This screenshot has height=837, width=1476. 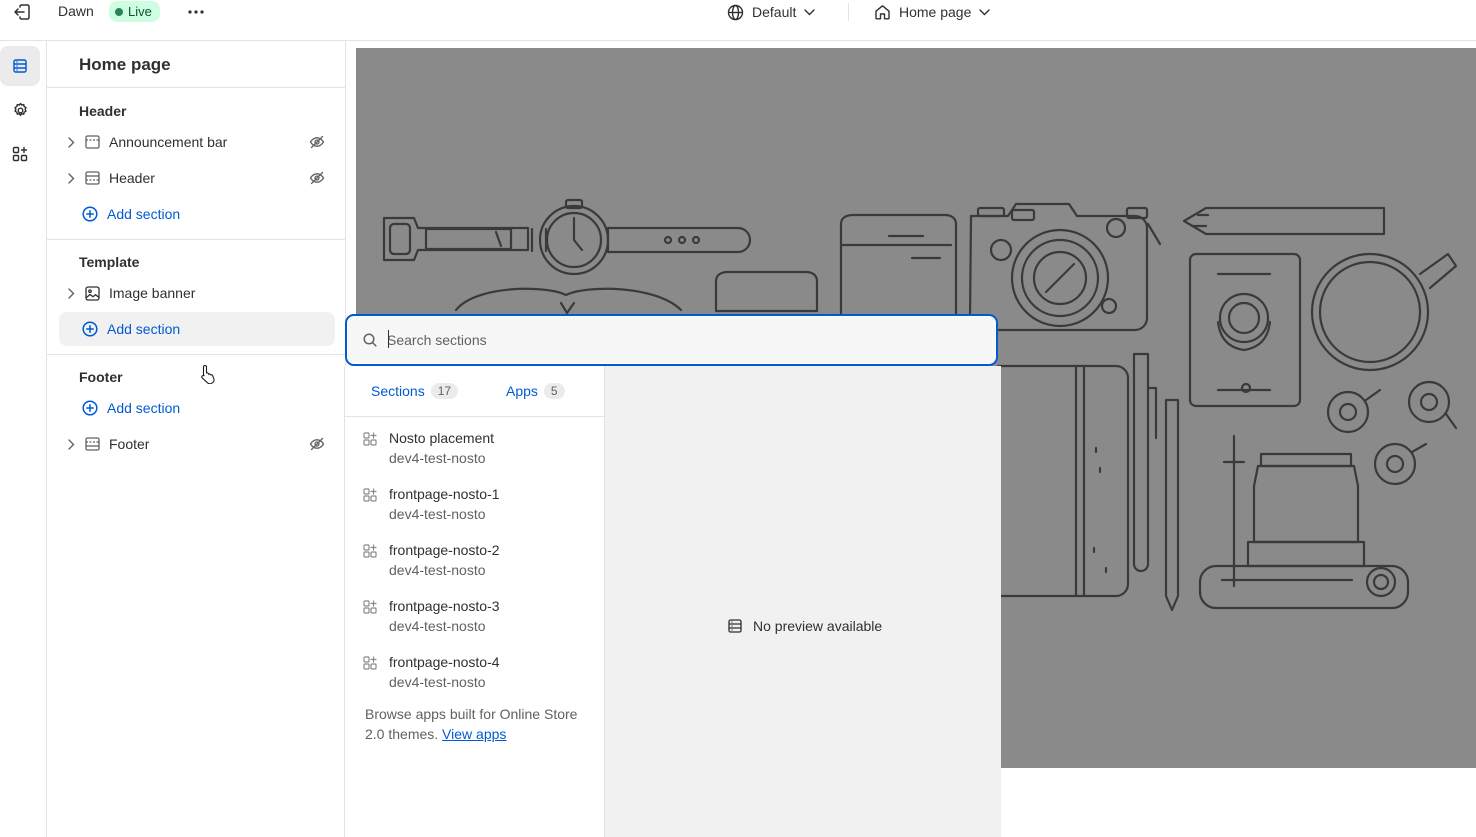 What do you see at coordinates (140, 11) in the screenshot?
I see `status-badge-label: Live` at bounding box center [140, 11].